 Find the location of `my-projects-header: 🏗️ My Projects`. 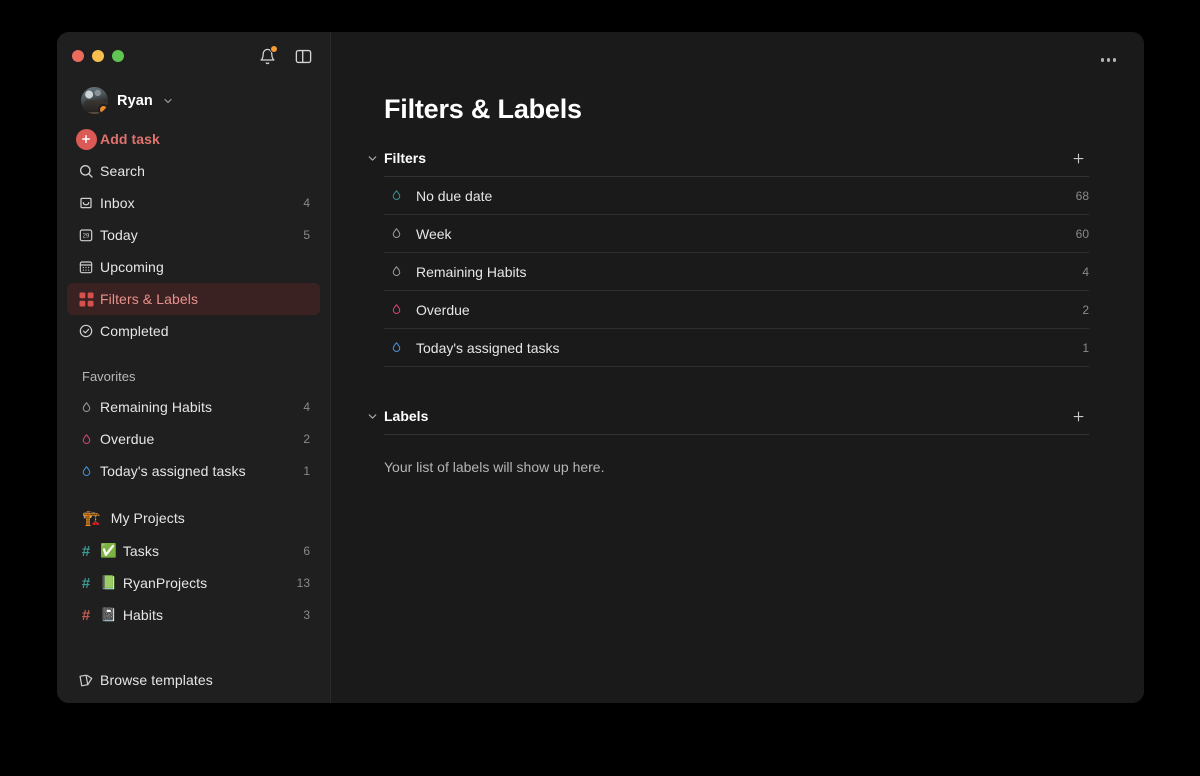

my-projects-header: 🏗️ My Projects is located at coordinates (193, 518).